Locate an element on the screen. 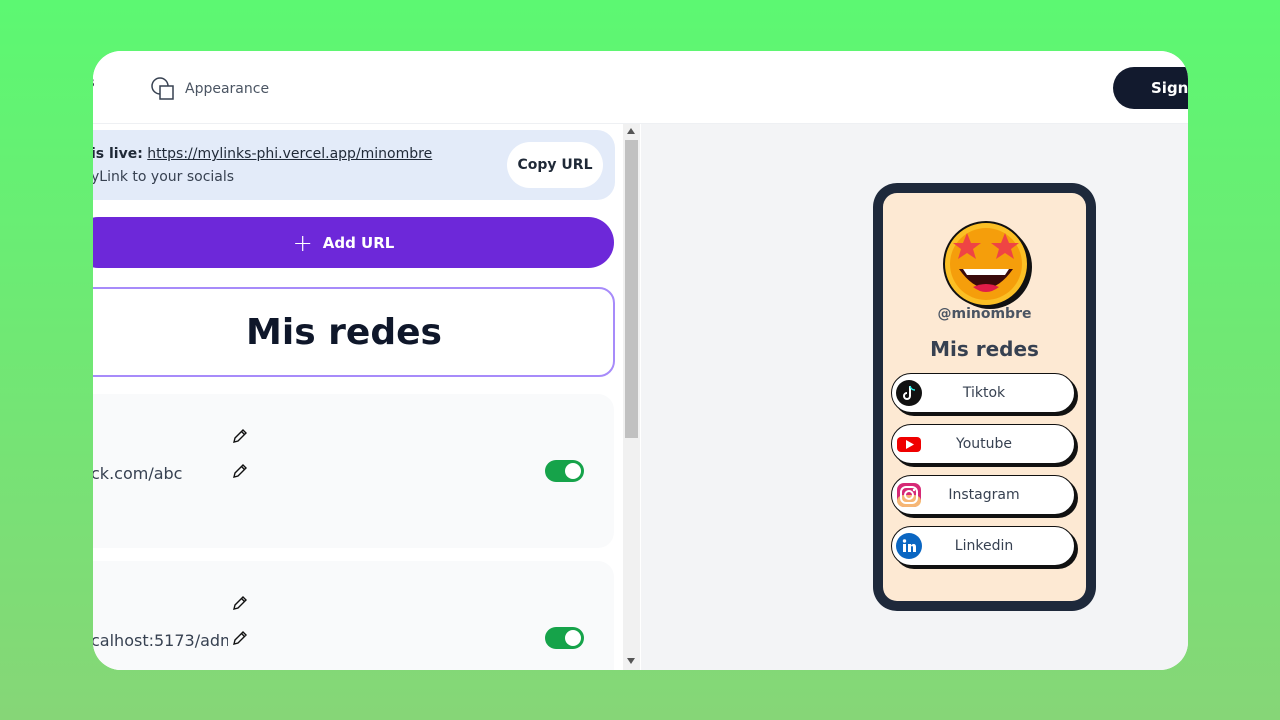 This screenshot has height=720, width=1280. sign-button: Sign is located at coordinates (1150, 88).